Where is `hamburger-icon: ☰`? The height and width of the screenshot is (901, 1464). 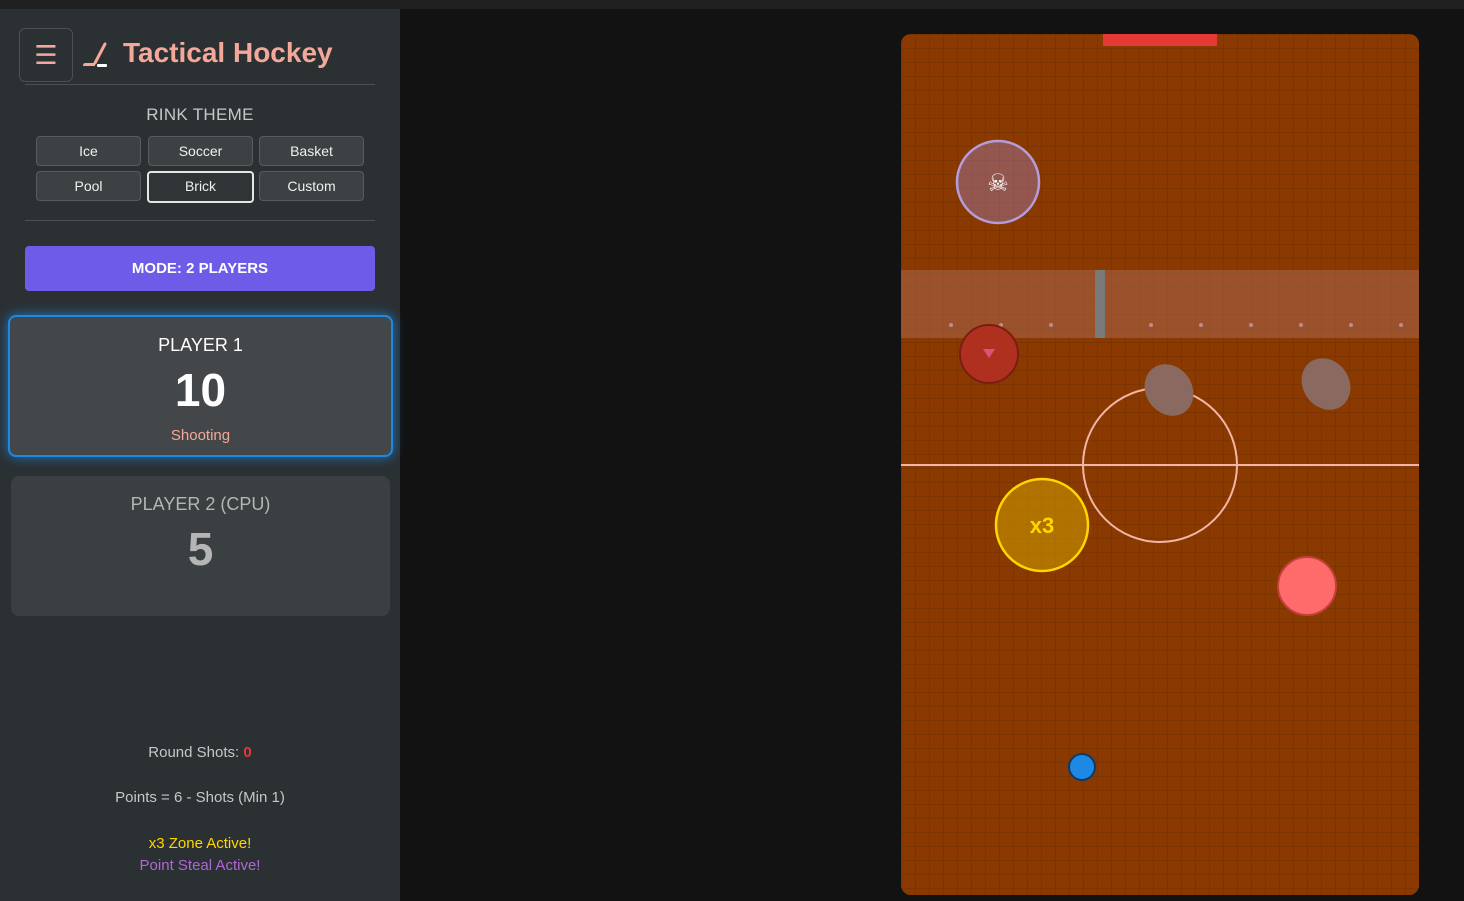 hamburger-icon: ☰ is located at coordinates (46, 55).